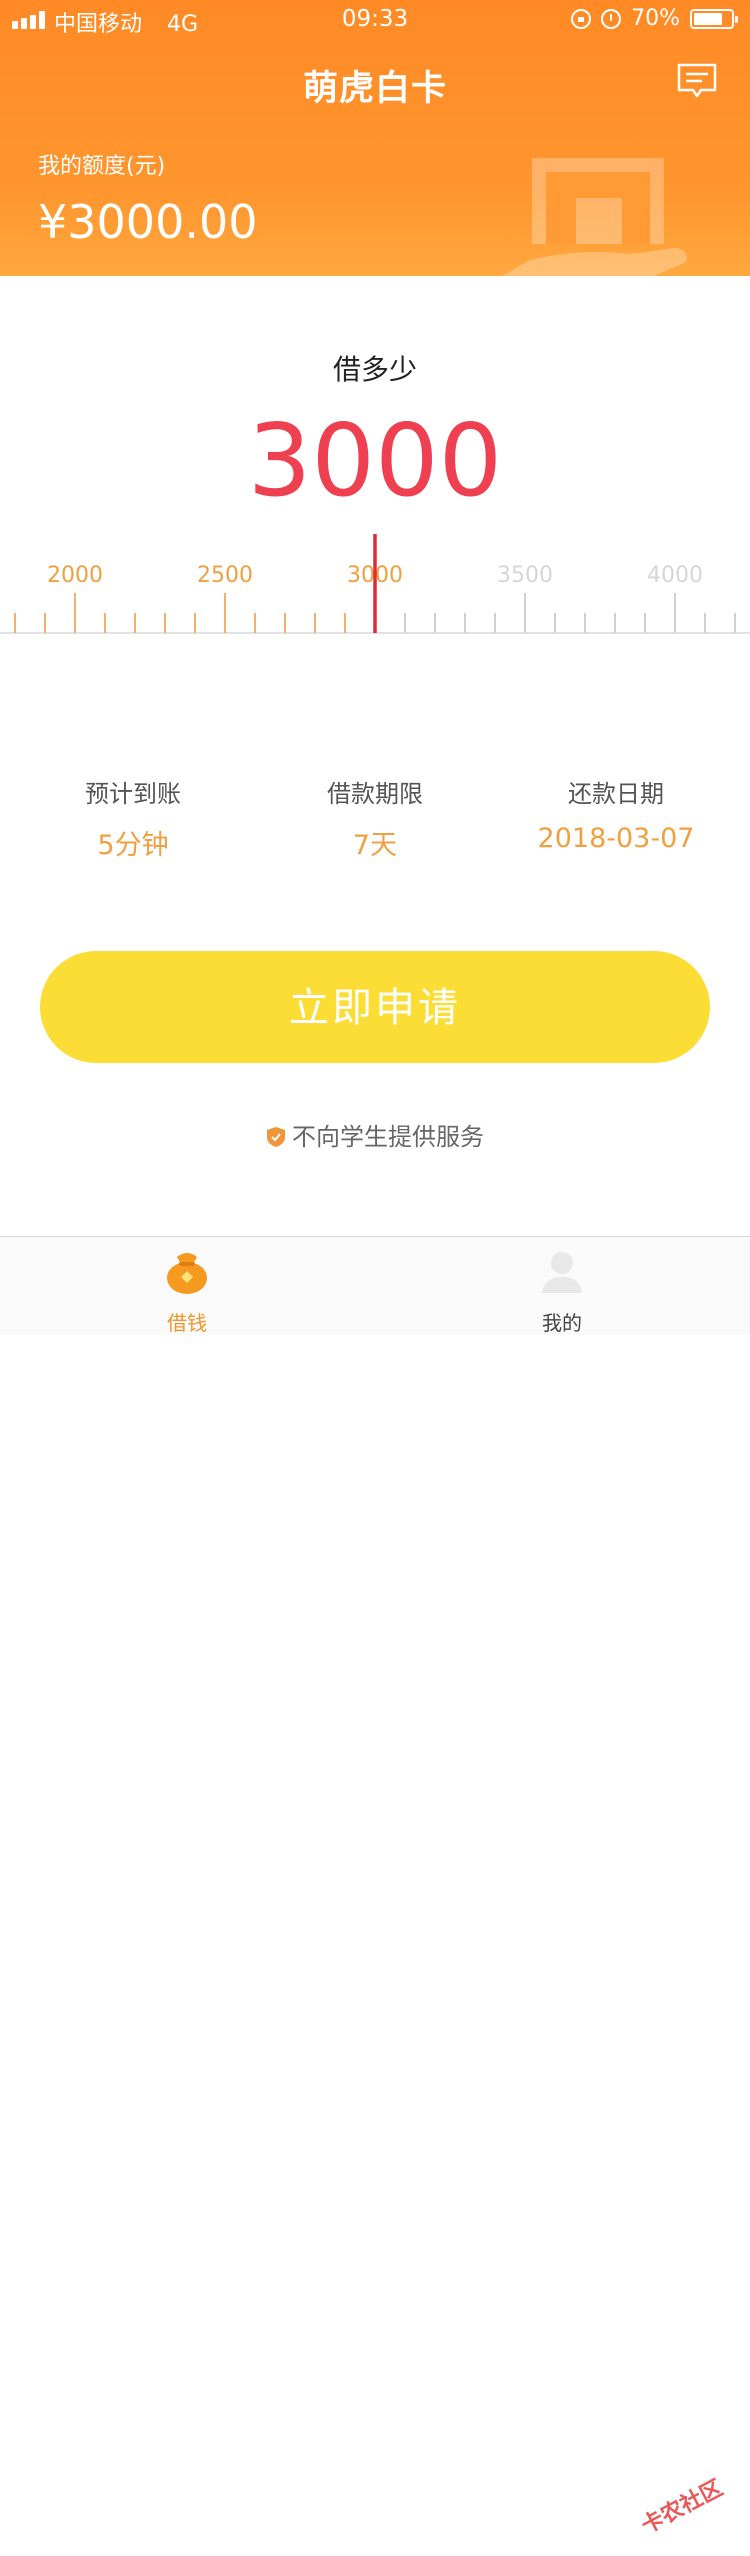  Describe the element at coordinates (133, 818) in the screenshot. I see `info-arrival: 预计到账 5分钟` at that location.